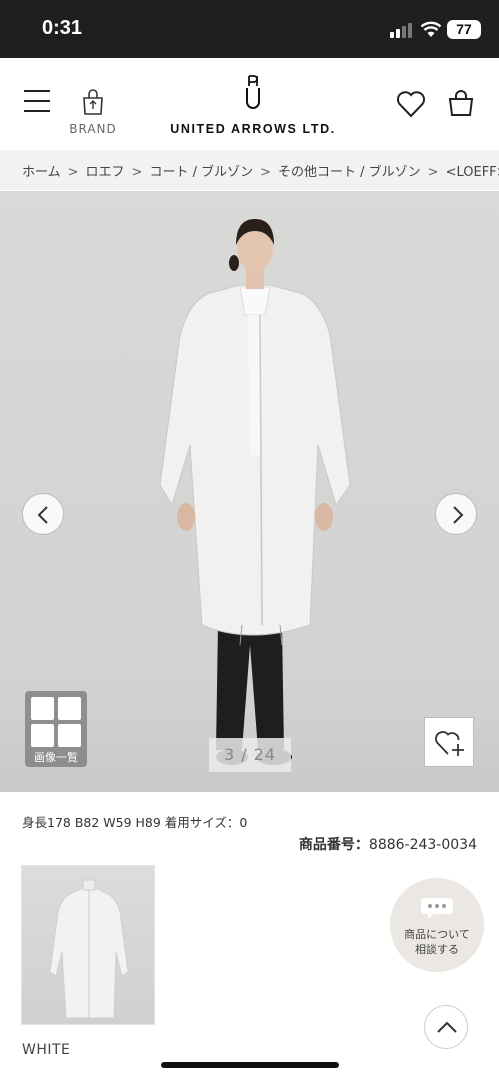 This screenshot has height=1080, width=499. What do you see at coordinates (472, 172) in the screenshot?
I see `breadcrumb-item-product: <LOEFF>` at bounding box center [472, 172].